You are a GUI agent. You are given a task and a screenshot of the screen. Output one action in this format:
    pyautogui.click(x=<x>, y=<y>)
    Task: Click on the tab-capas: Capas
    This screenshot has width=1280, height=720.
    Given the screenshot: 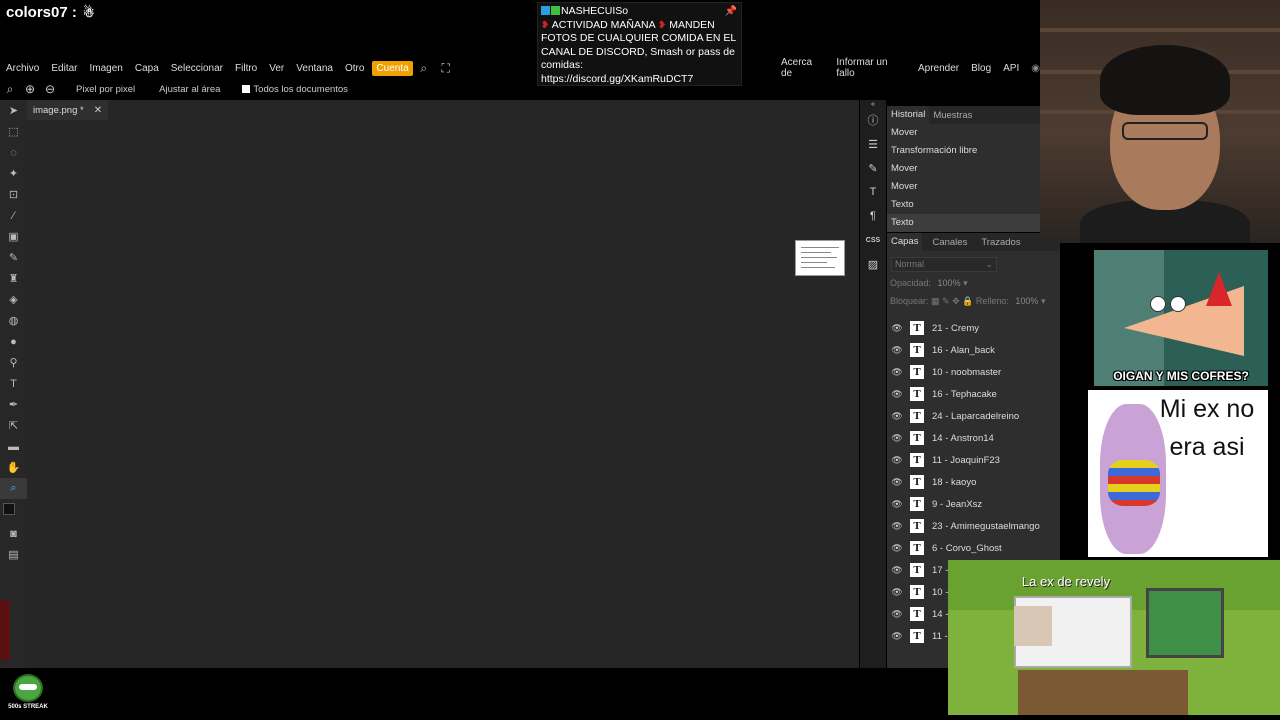 What is the action you would take?
    pyautogui.click(x=905, y=242)
    